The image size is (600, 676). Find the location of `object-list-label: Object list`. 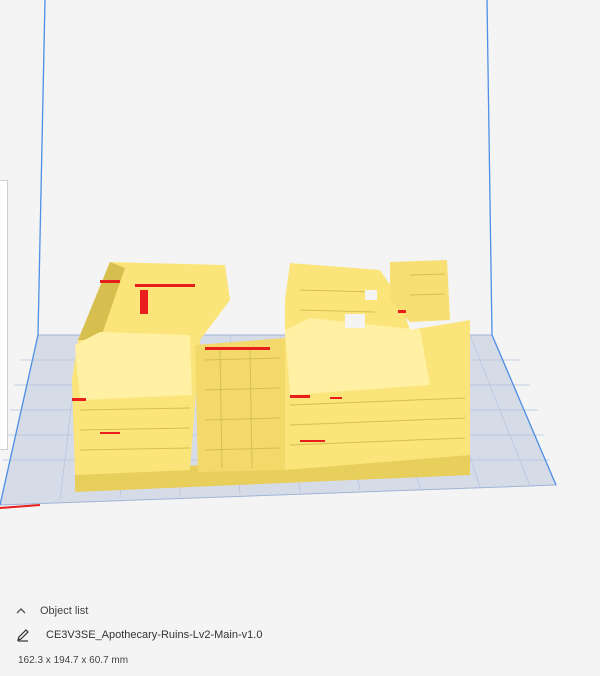

object-list-label: Object list is located at coordinates (64, 611).